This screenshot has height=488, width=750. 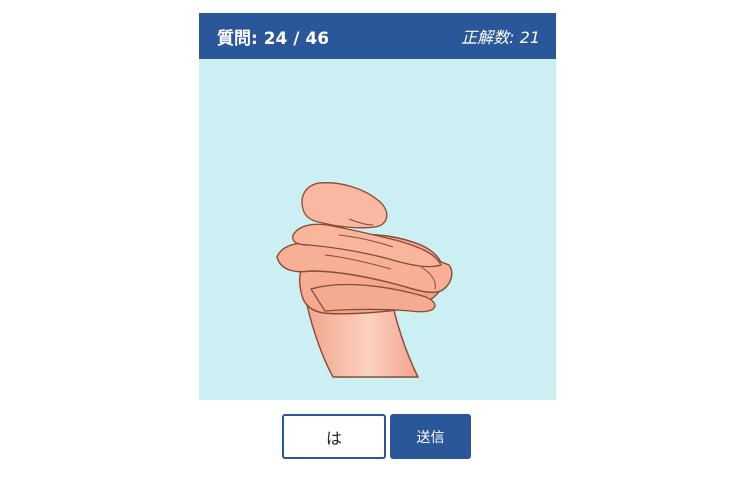 What do you see at coordinates (430, 436) in the screenshot?
I see `submit-button: 送信` at bounding box center [430, 436].